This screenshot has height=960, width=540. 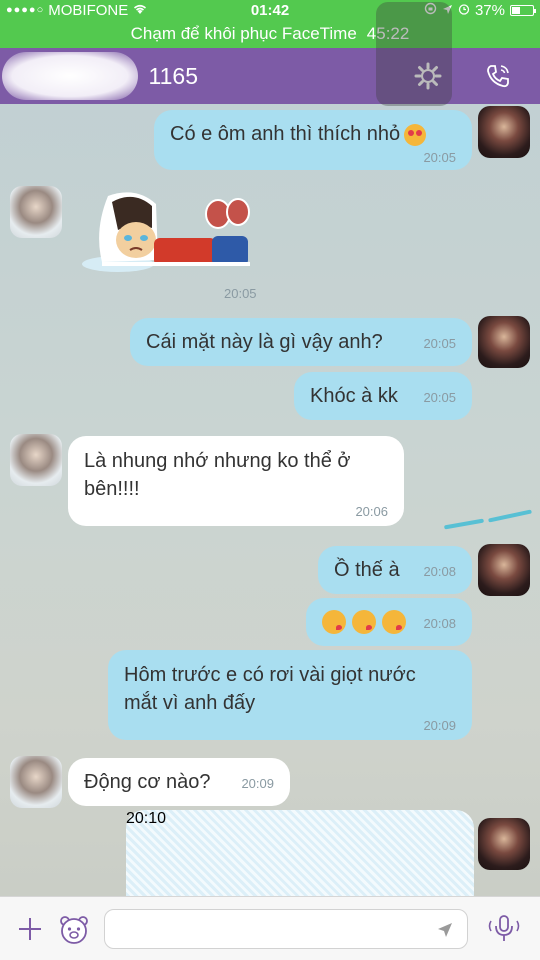 What do you see at coordinates (415, 134) in the screenshot?
I see `heart-eyes-emoji-icon` at bounding box center [415, 134].